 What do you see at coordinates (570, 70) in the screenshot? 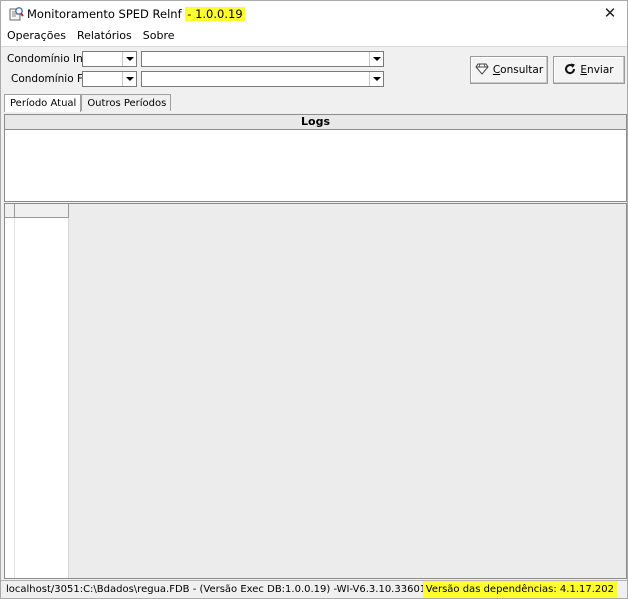
I see `refresh-icon` at bounding box center [570, 70].